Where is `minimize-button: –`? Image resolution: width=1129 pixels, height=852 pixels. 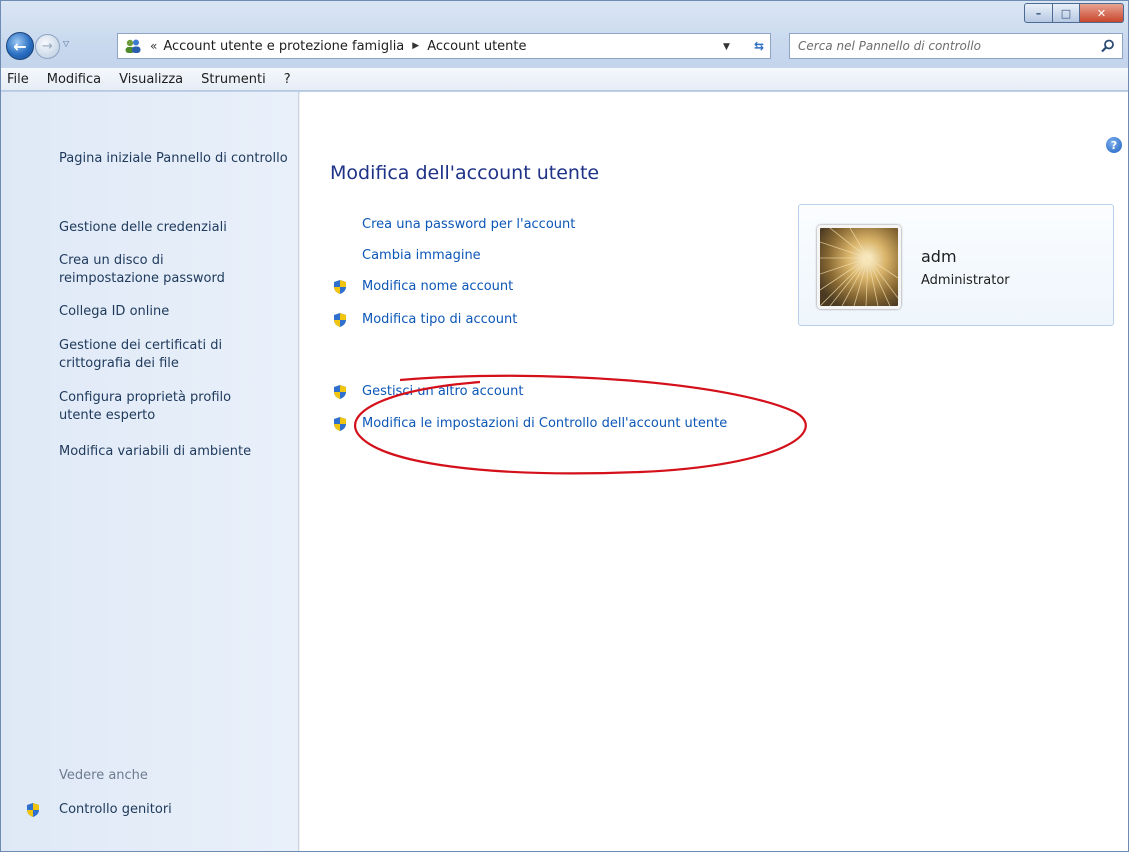
minimize-button: – is located at coordinates (1038, 13).